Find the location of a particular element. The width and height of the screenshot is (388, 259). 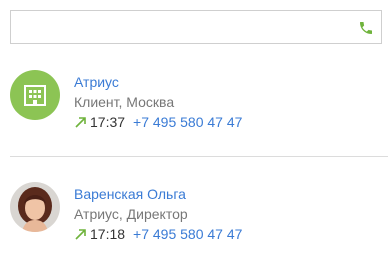

divider is located at coordinates (199, 156).